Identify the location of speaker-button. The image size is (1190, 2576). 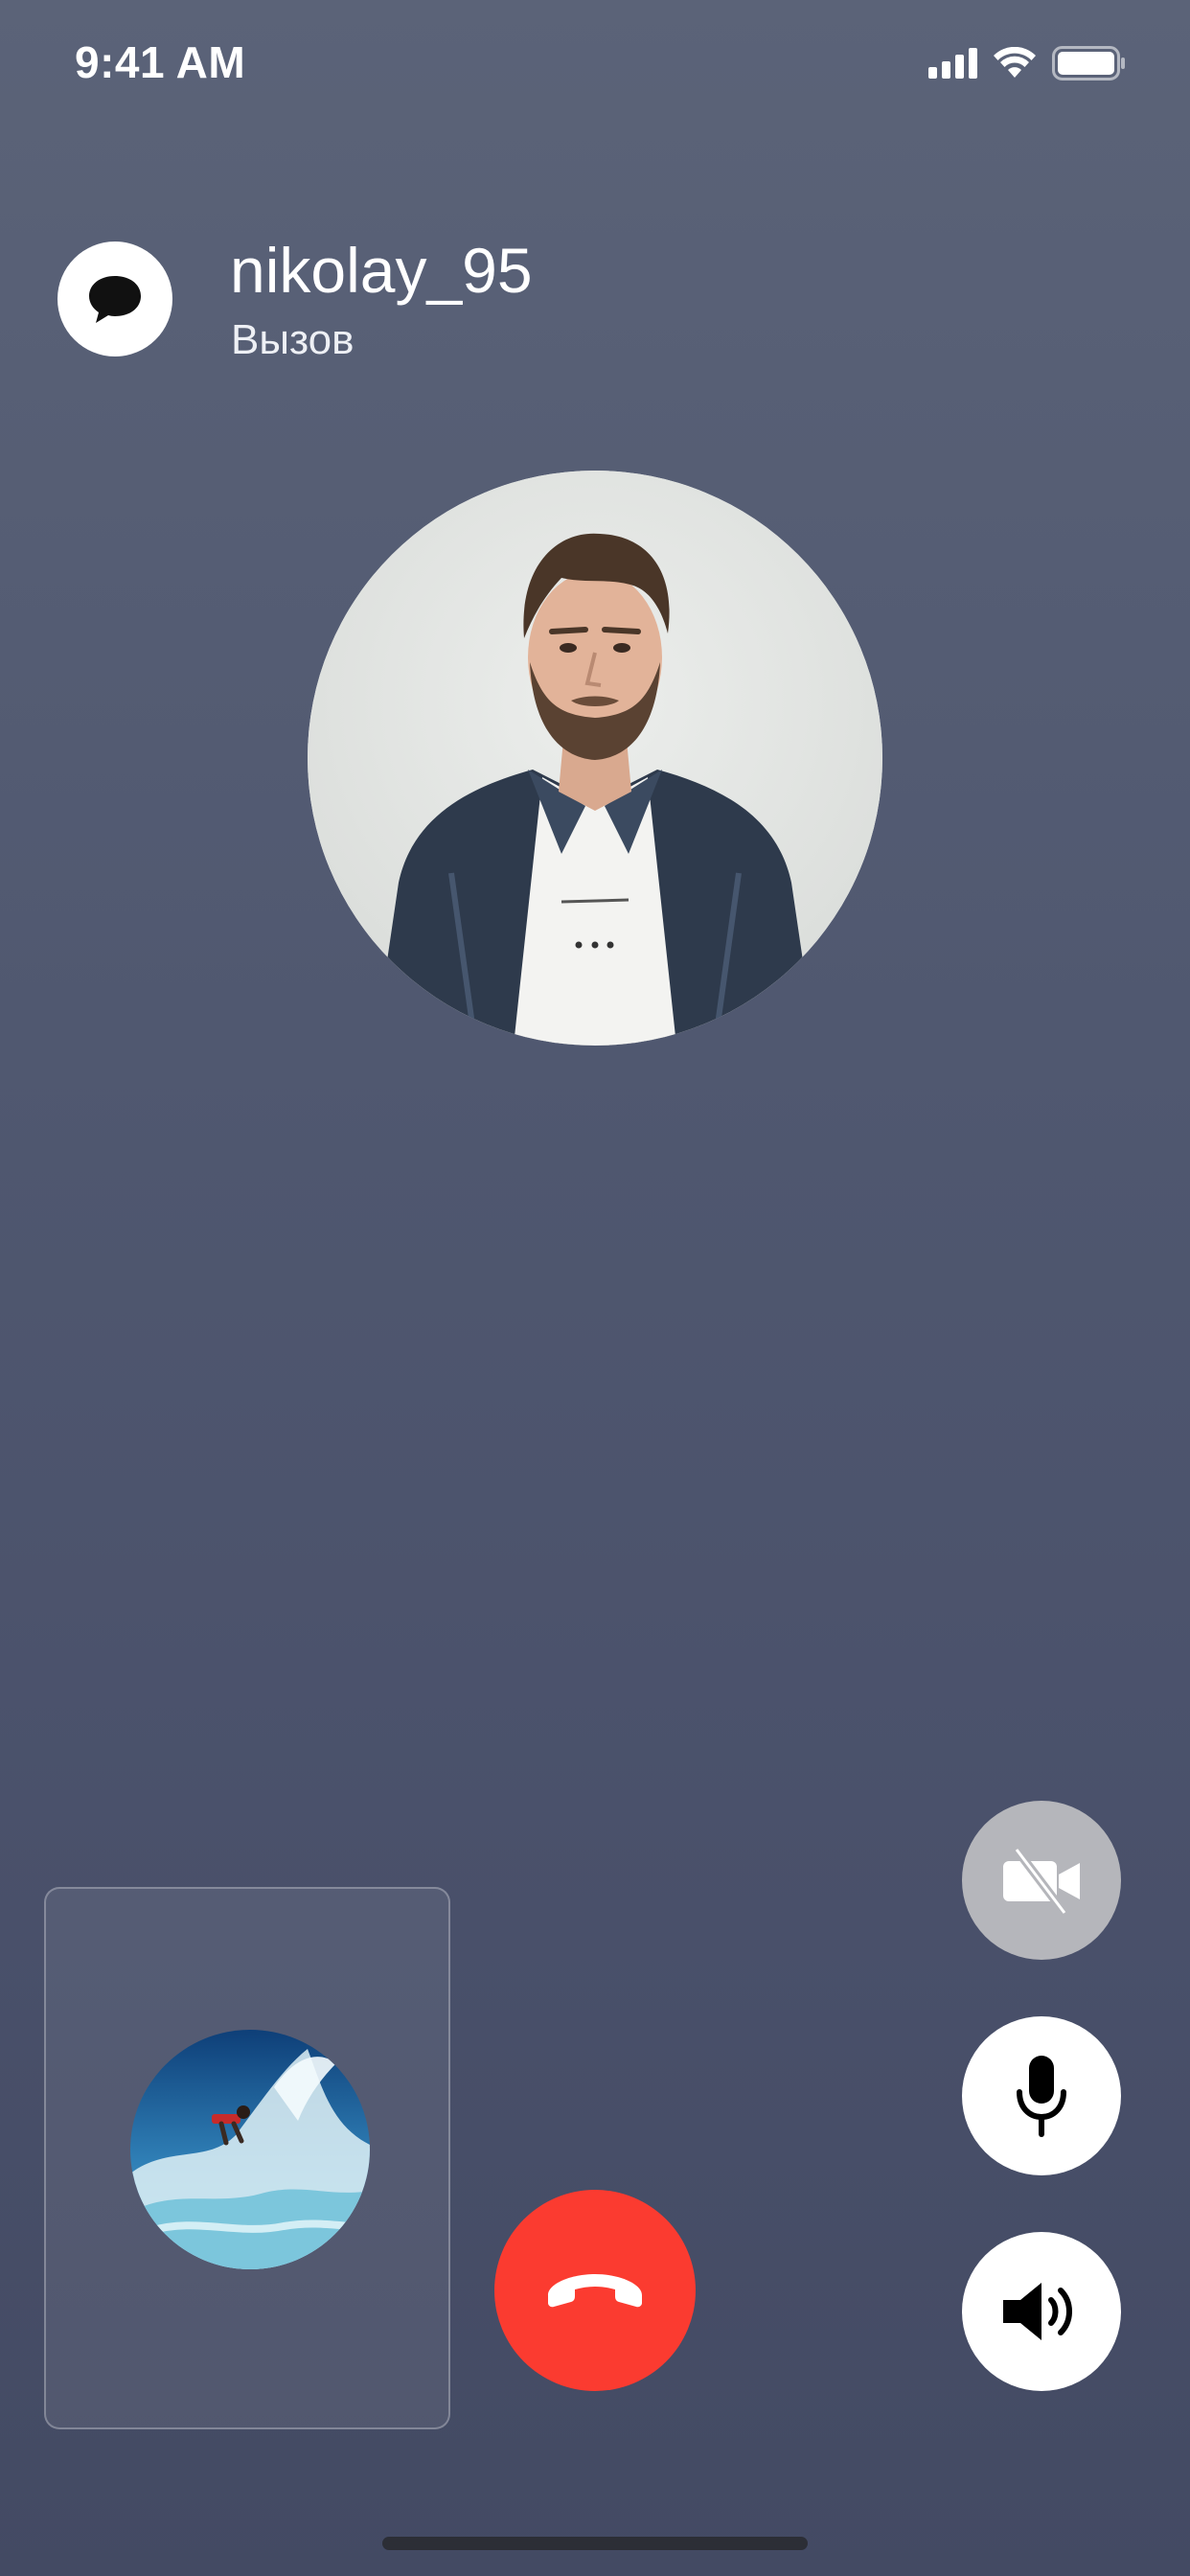
(1041, 2311).